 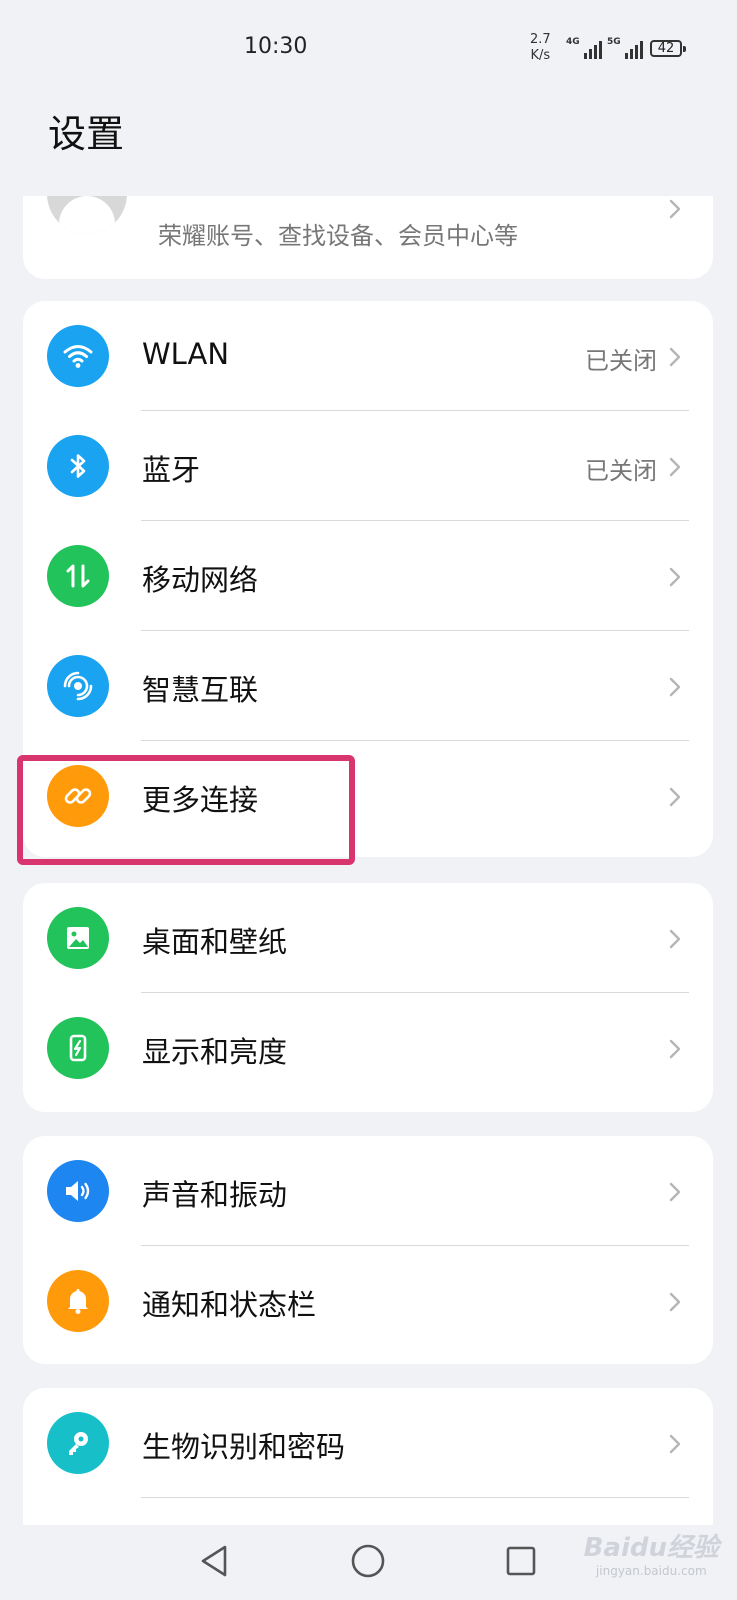 I want to click on settings-item-wlan: WLAN 已关闭, so click(x=368, y=356).